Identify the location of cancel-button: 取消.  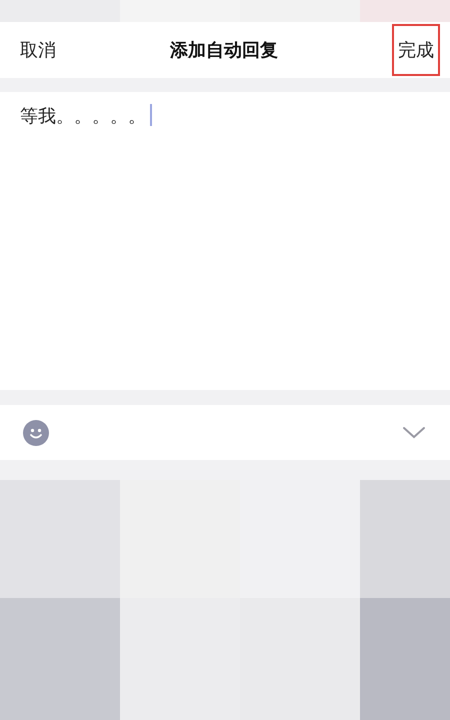
(38, 50).